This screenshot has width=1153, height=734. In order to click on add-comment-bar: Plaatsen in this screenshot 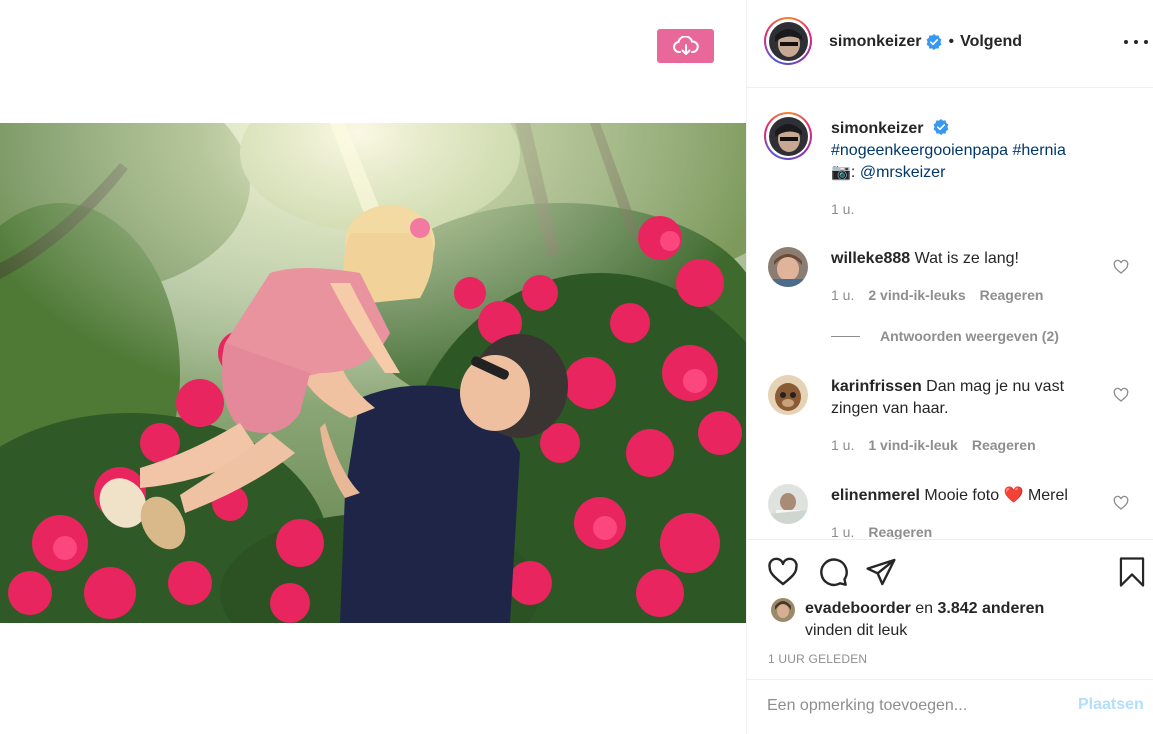, I will do `click(950, 706)`.